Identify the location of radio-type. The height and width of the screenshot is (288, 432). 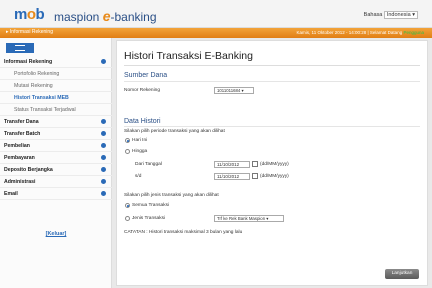
(127, 218).